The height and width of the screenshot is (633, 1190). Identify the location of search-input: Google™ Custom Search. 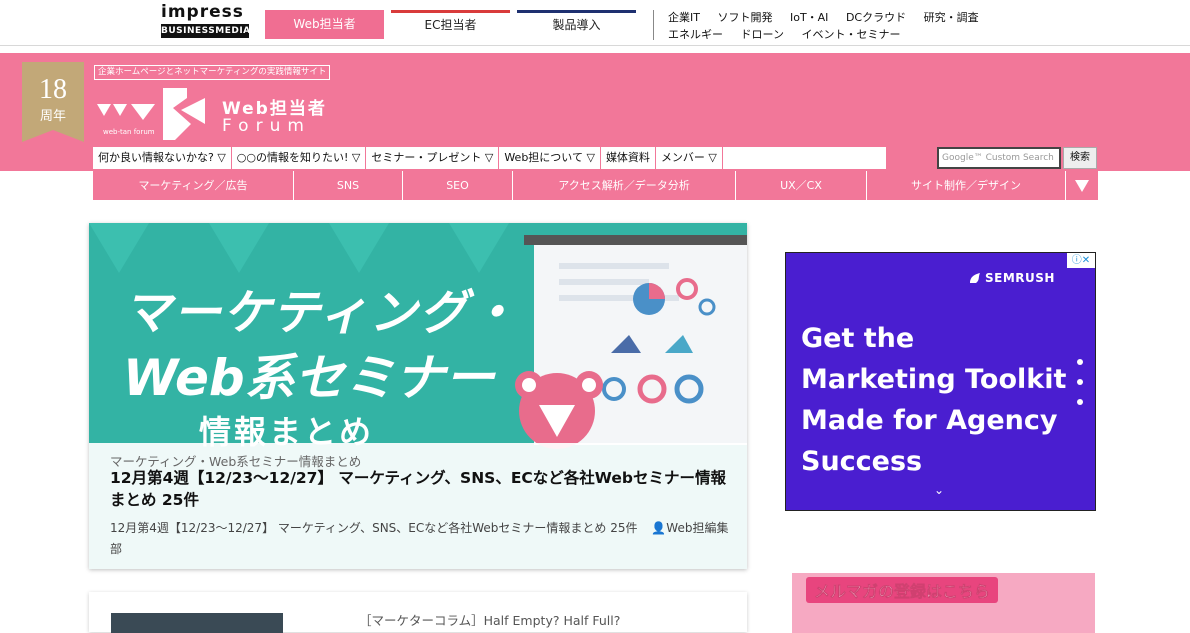
(999, 158).